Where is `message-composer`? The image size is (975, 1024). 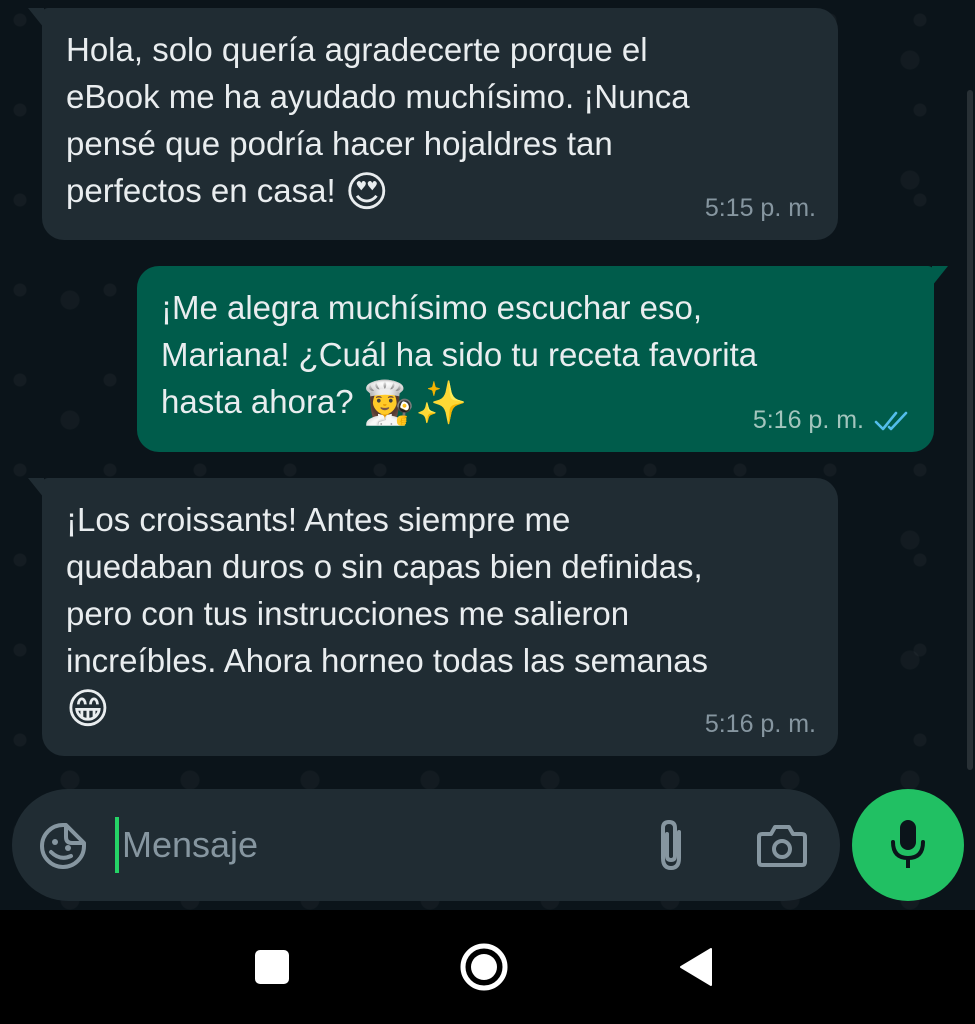
message-composer is located at coordinates (426, 845).